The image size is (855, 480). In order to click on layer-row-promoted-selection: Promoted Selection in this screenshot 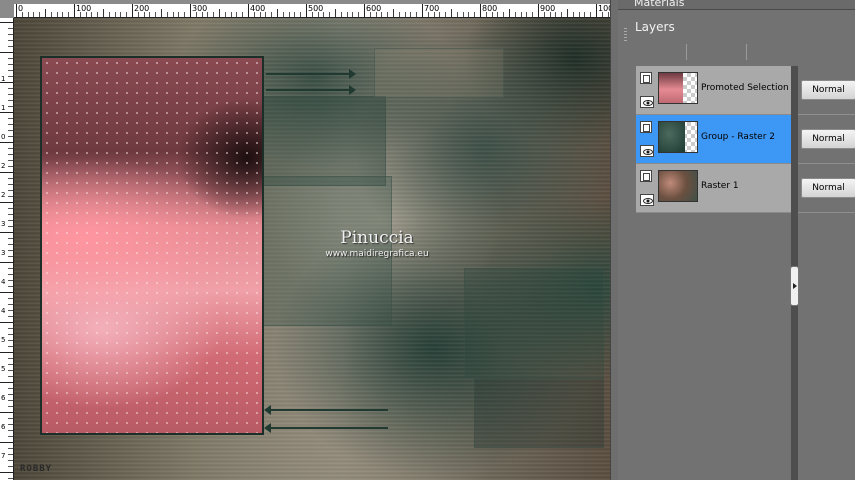, I will do `click(713, 90)`.